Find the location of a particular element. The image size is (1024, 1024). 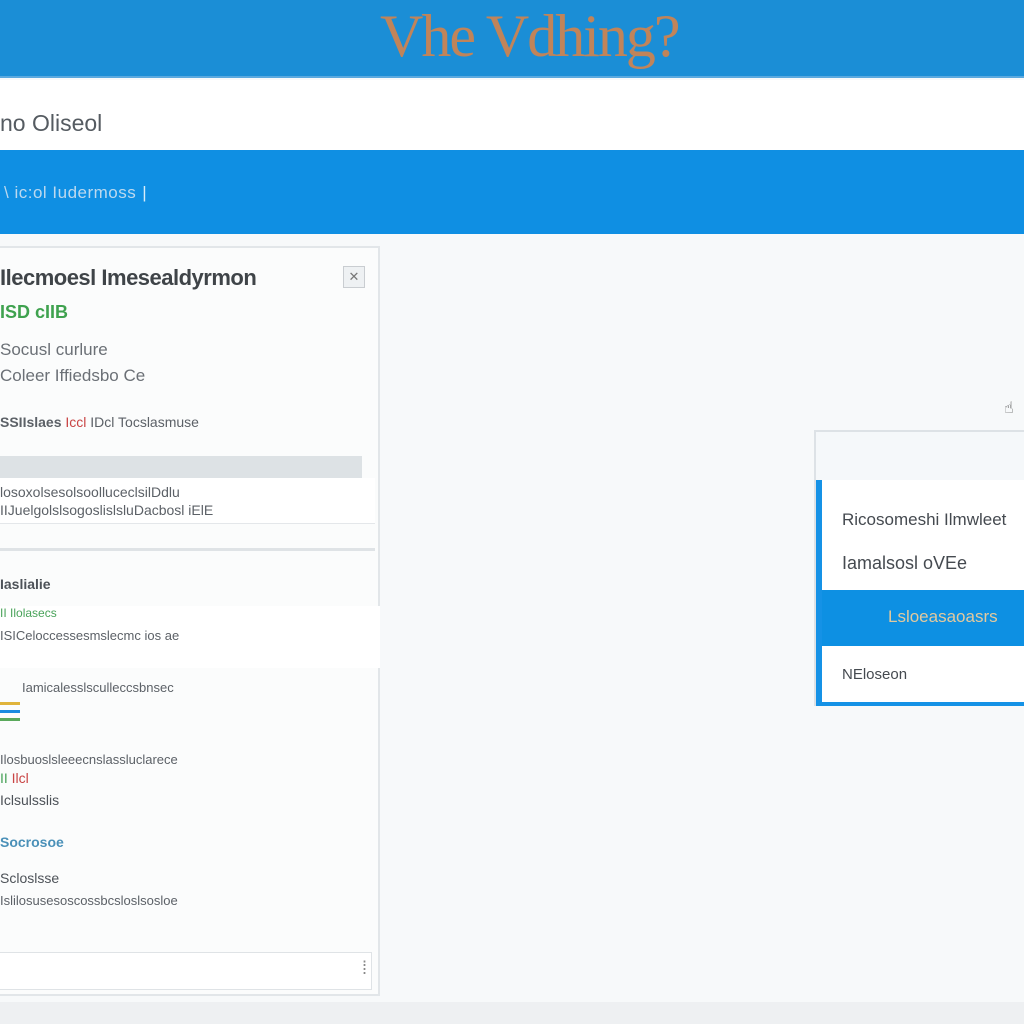

label-3: Scloslsse is located at coordinates (30, 878).